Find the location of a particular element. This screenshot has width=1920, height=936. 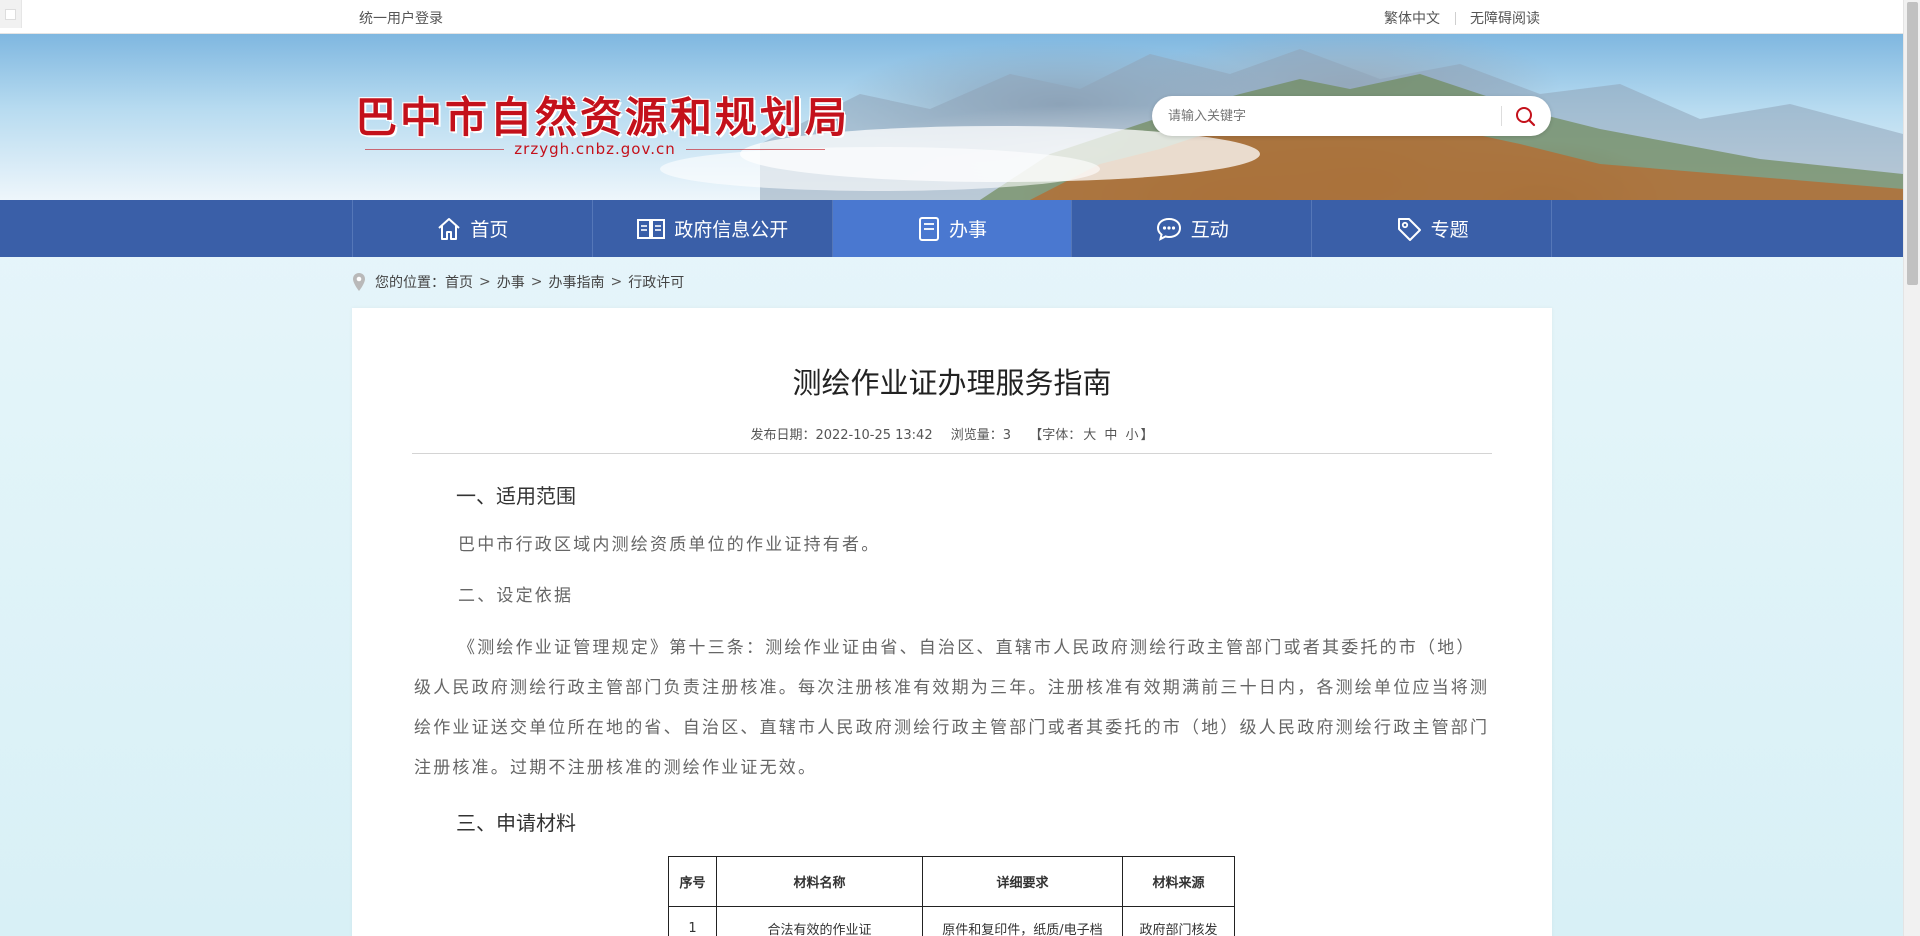

font-size-switcher: 【字体：大 中 小】 is located at coordinates (1091, 435).